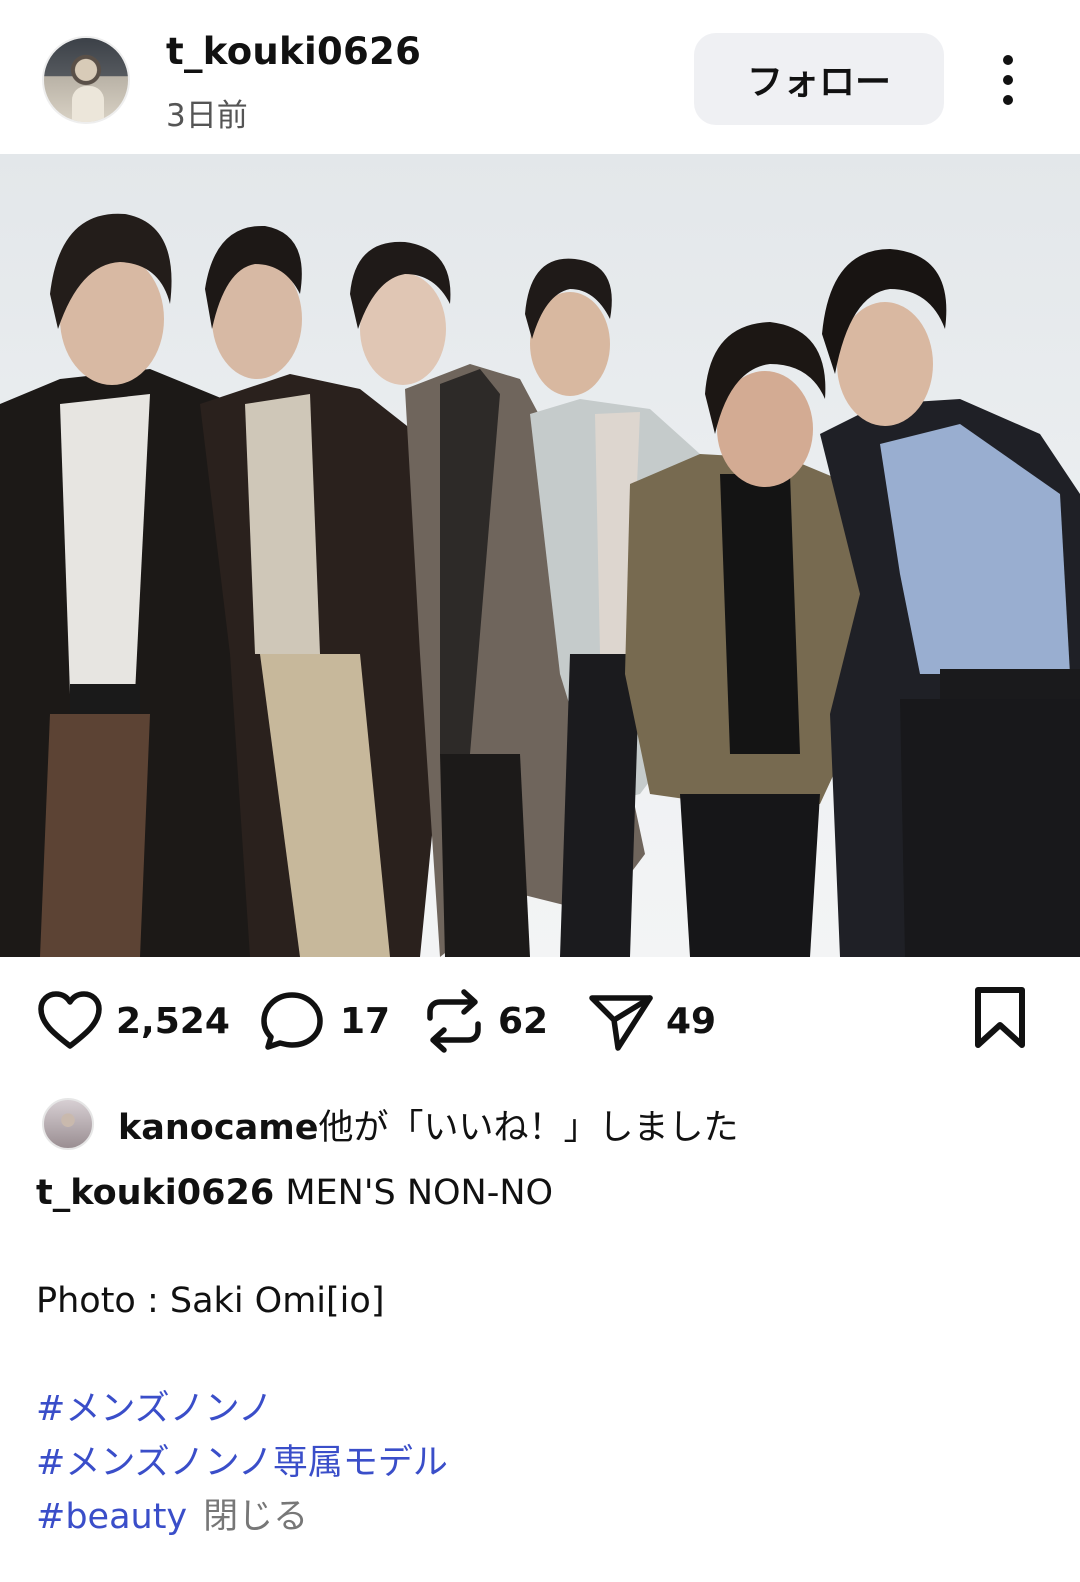 This screenshot has width=1080, height=1582. What do you see at coordinates (88, 104) in the screenshot?
I see `avatar-figure` at bounding box center [88, 104].